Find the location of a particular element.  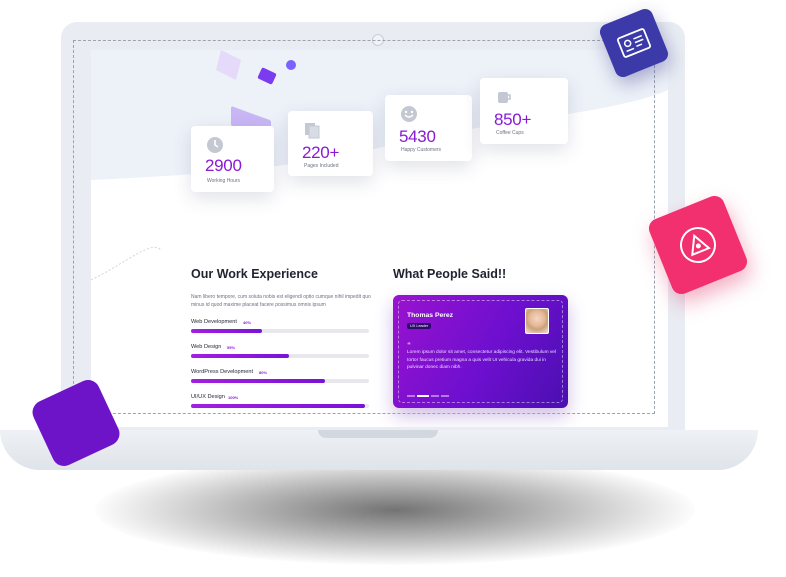

stat-card-coffee: 850+ Coffee Cups is located at coordinates (524, 111).